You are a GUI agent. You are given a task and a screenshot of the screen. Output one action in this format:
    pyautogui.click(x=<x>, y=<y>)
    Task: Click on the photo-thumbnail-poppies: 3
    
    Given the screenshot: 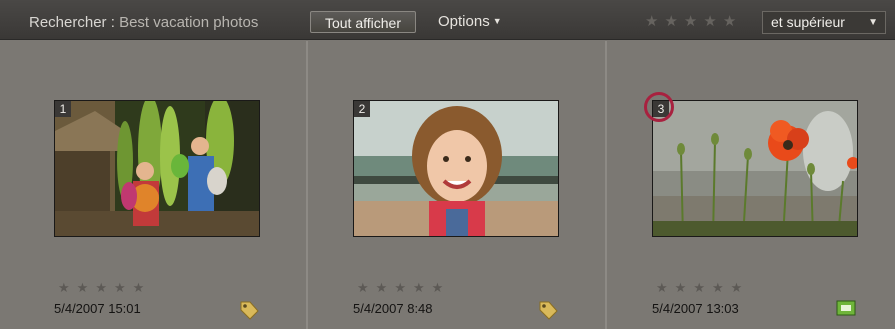 What is the action you would take?
    pyautogui.click(x=755, y=168)
    